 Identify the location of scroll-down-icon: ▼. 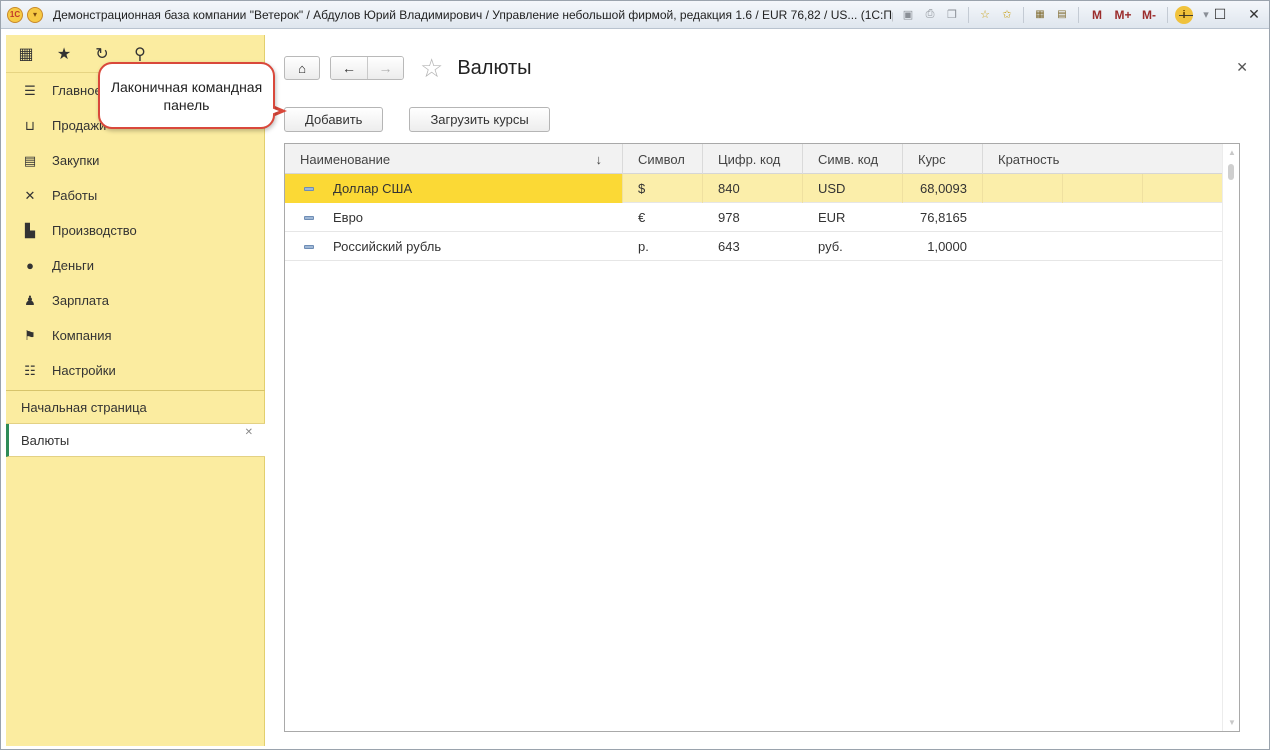
(1232, 722).